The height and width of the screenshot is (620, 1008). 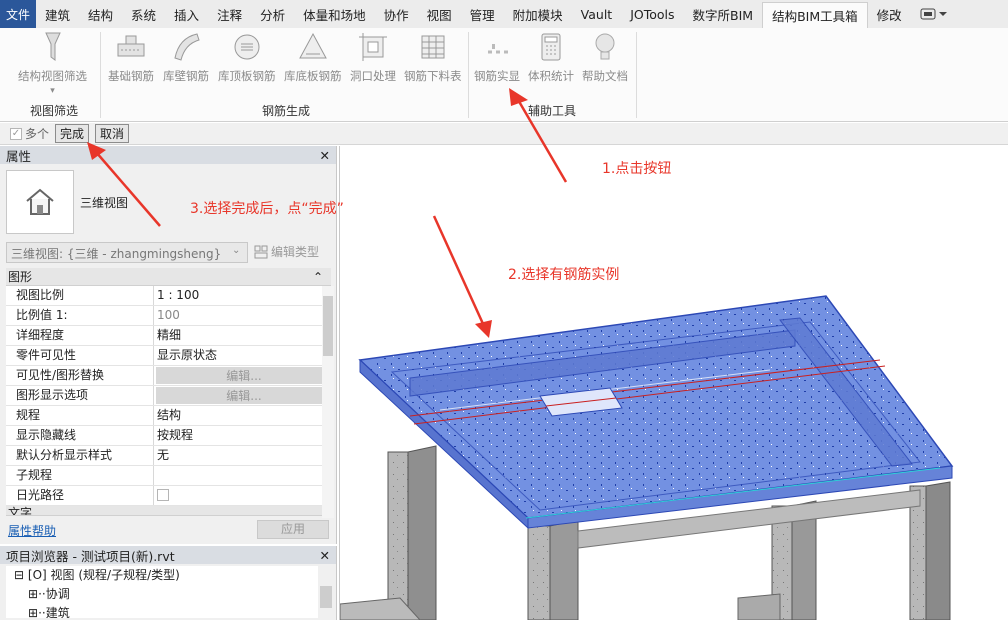 What do you see at coordinates (541, 140) in the screenshot?
I see `arrow-to-rebar-button` at bounding box center [541, 140].